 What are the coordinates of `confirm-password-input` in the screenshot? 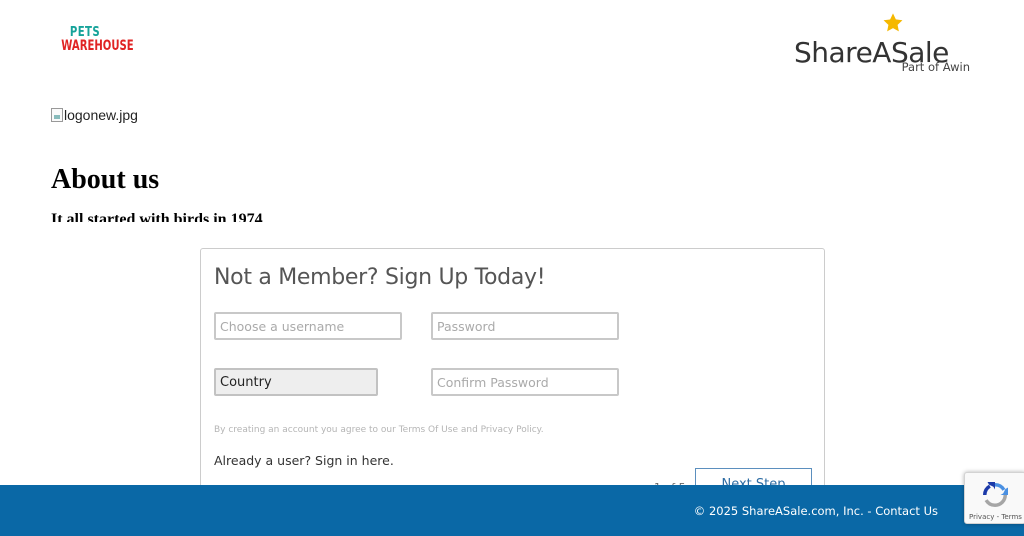 It's located at (525, 382).